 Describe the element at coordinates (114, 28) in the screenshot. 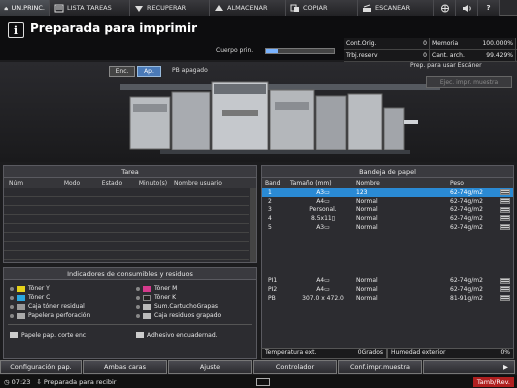

I see `status-message: Preparada para imprimir` at that location.